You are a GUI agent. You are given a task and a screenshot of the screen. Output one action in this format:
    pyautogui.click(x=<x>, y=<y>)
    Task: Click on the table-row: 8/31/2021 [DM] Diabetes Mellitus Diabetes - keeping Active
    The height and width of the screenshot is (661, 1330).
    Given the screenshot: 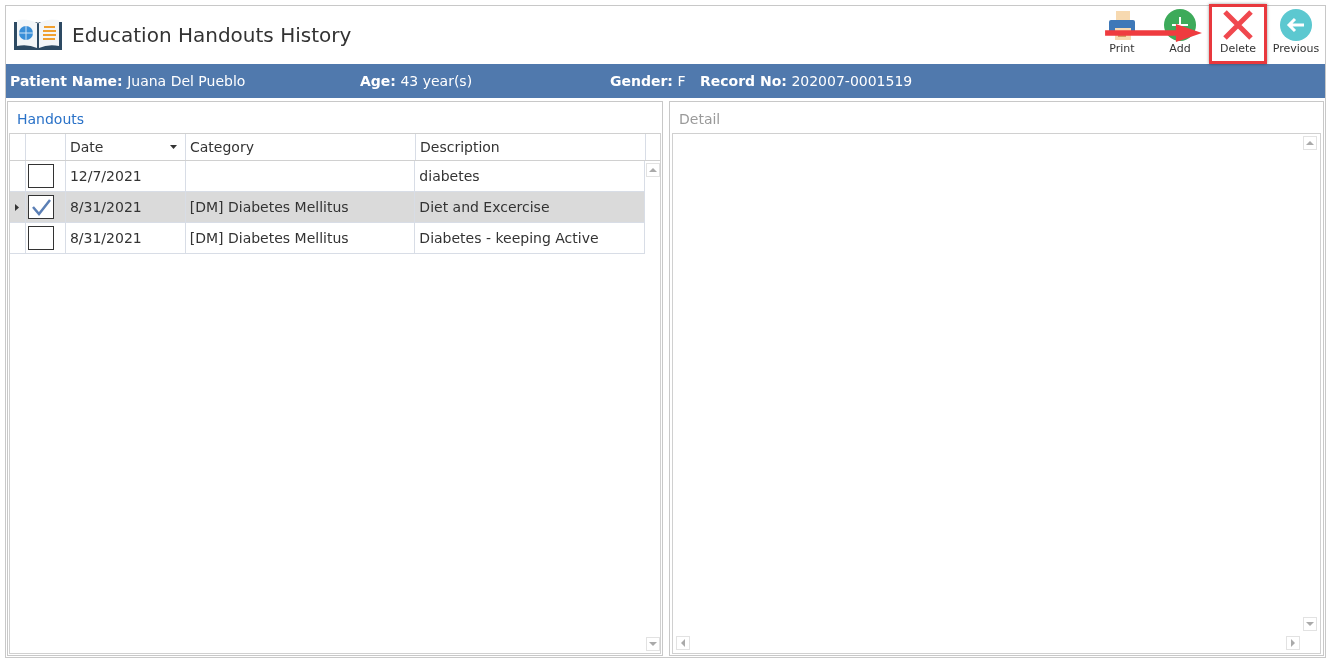 What is the action you would take?
    pyautogui.click(x=327, y=238)
    